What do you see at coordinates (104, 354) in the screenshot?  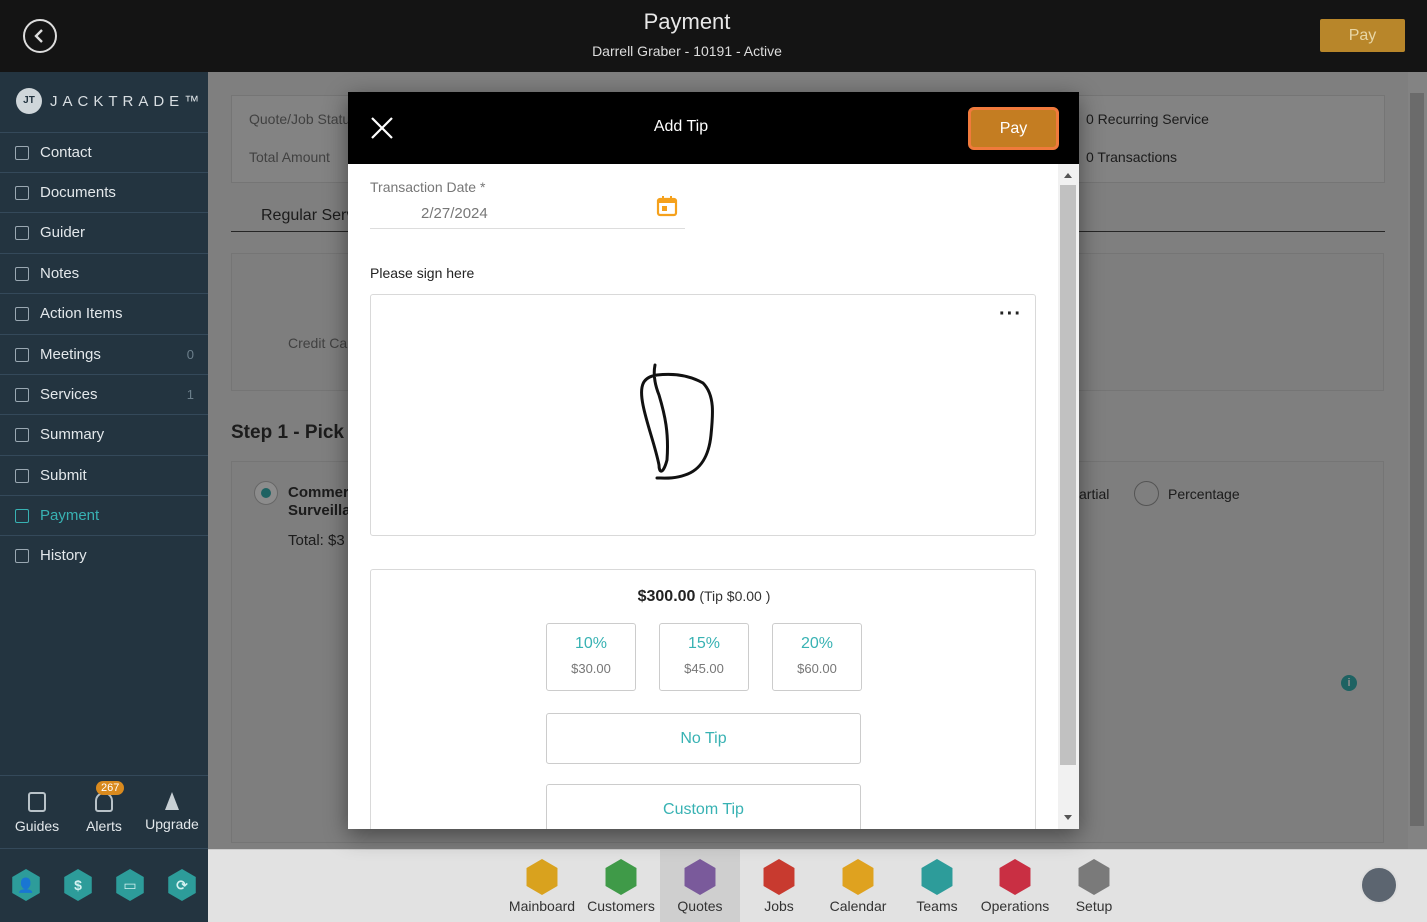 I see `sidebar-item-meetings: Meetings 0` at bounding box center [104, 354].